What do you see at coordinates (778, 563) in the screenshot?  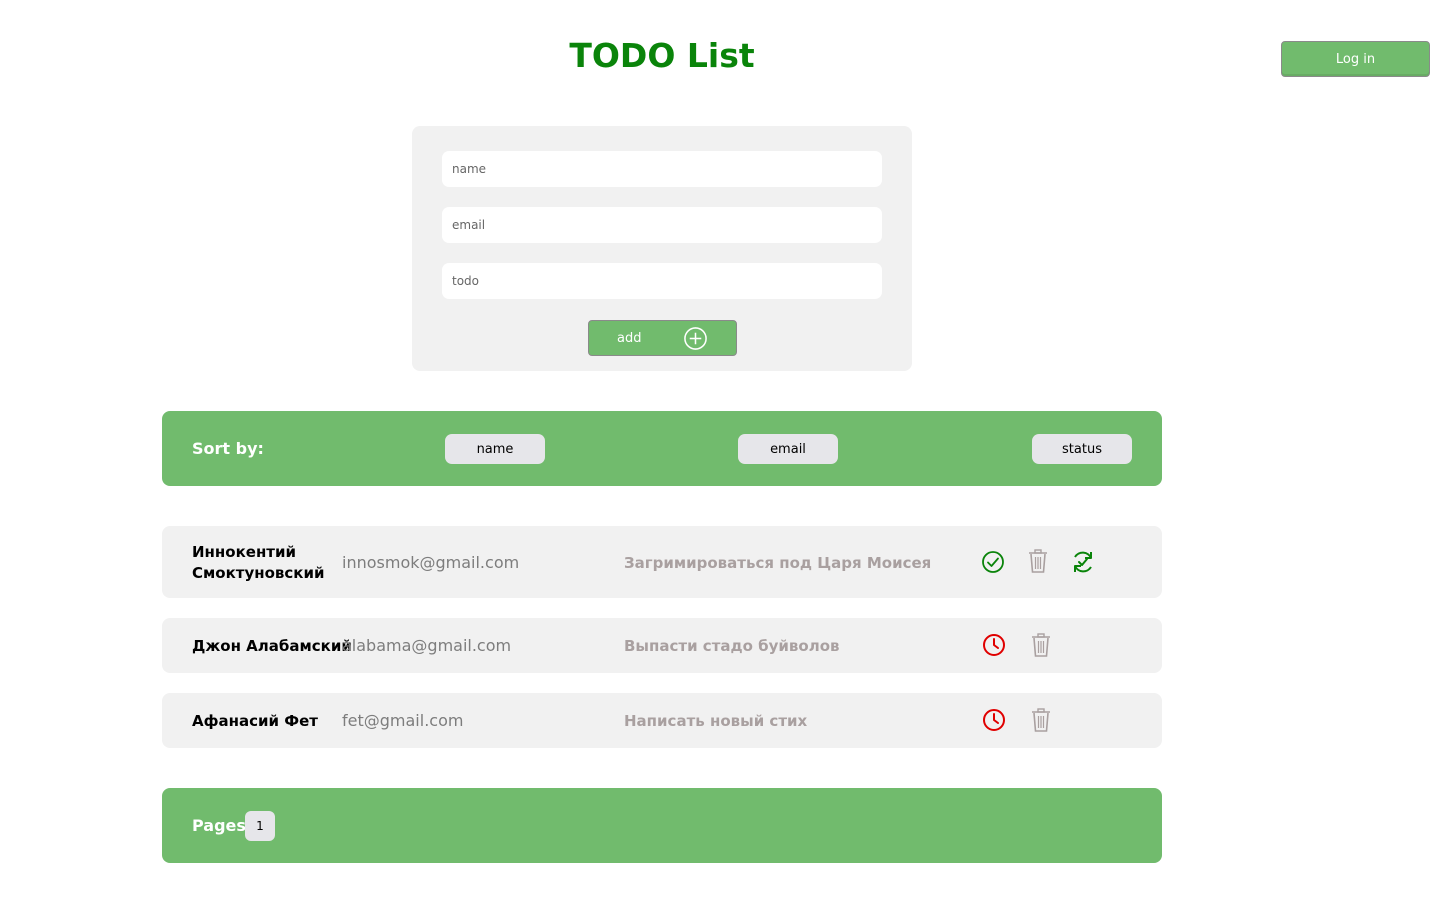 I see `todo-text: Загримироваться под Царя Моисея` at bounding box center [778, 563].